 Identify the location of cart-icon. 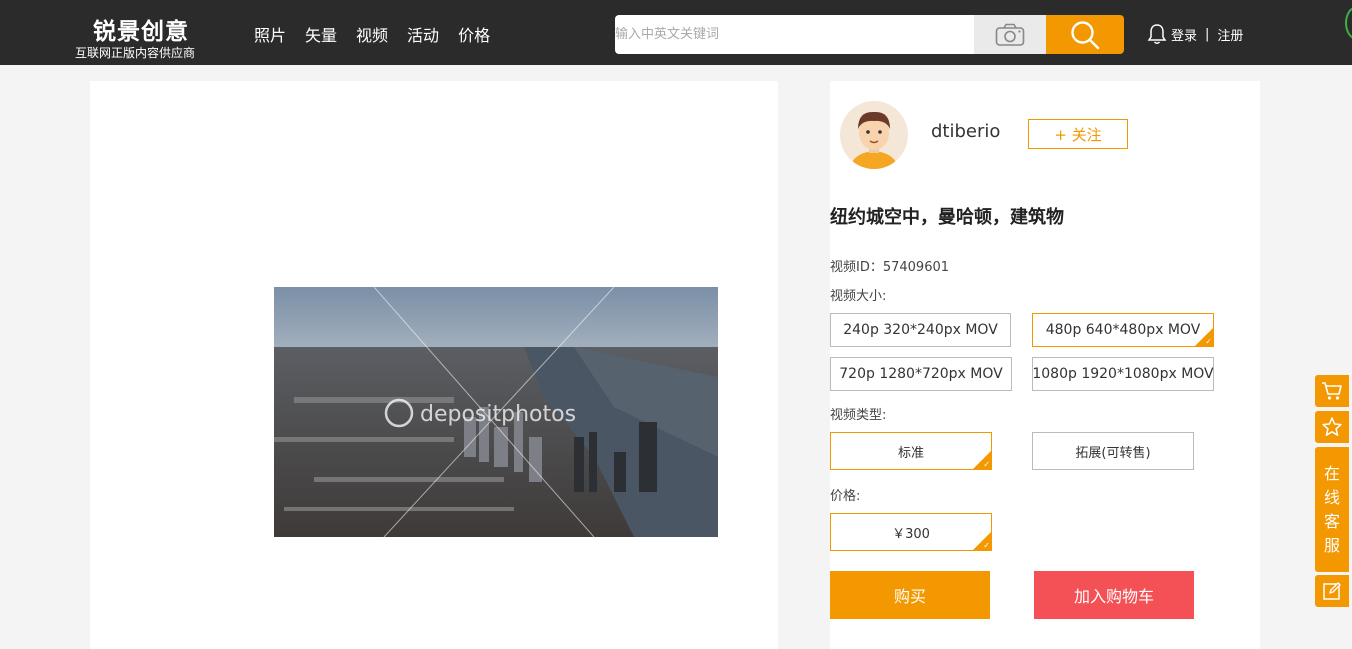
(1332, 391).